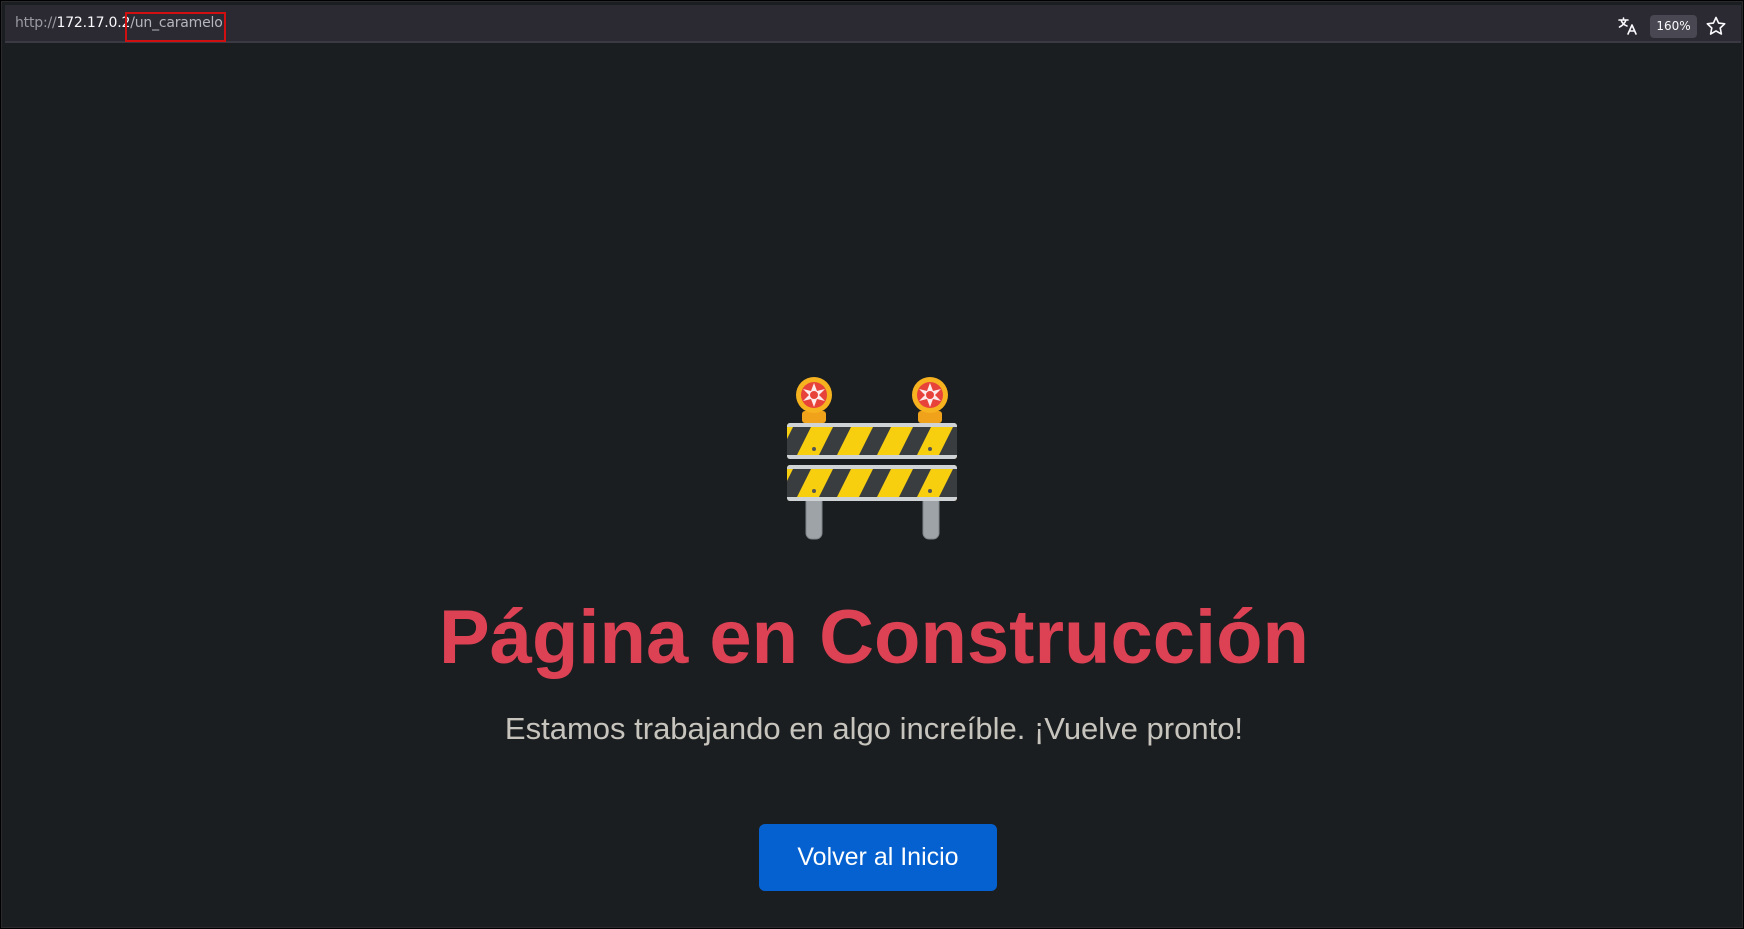 The height and width of the screenshot is (929, 1744). I want to click on url-text: http://172.17.0.2/un_caramelo, so click(119, 23).